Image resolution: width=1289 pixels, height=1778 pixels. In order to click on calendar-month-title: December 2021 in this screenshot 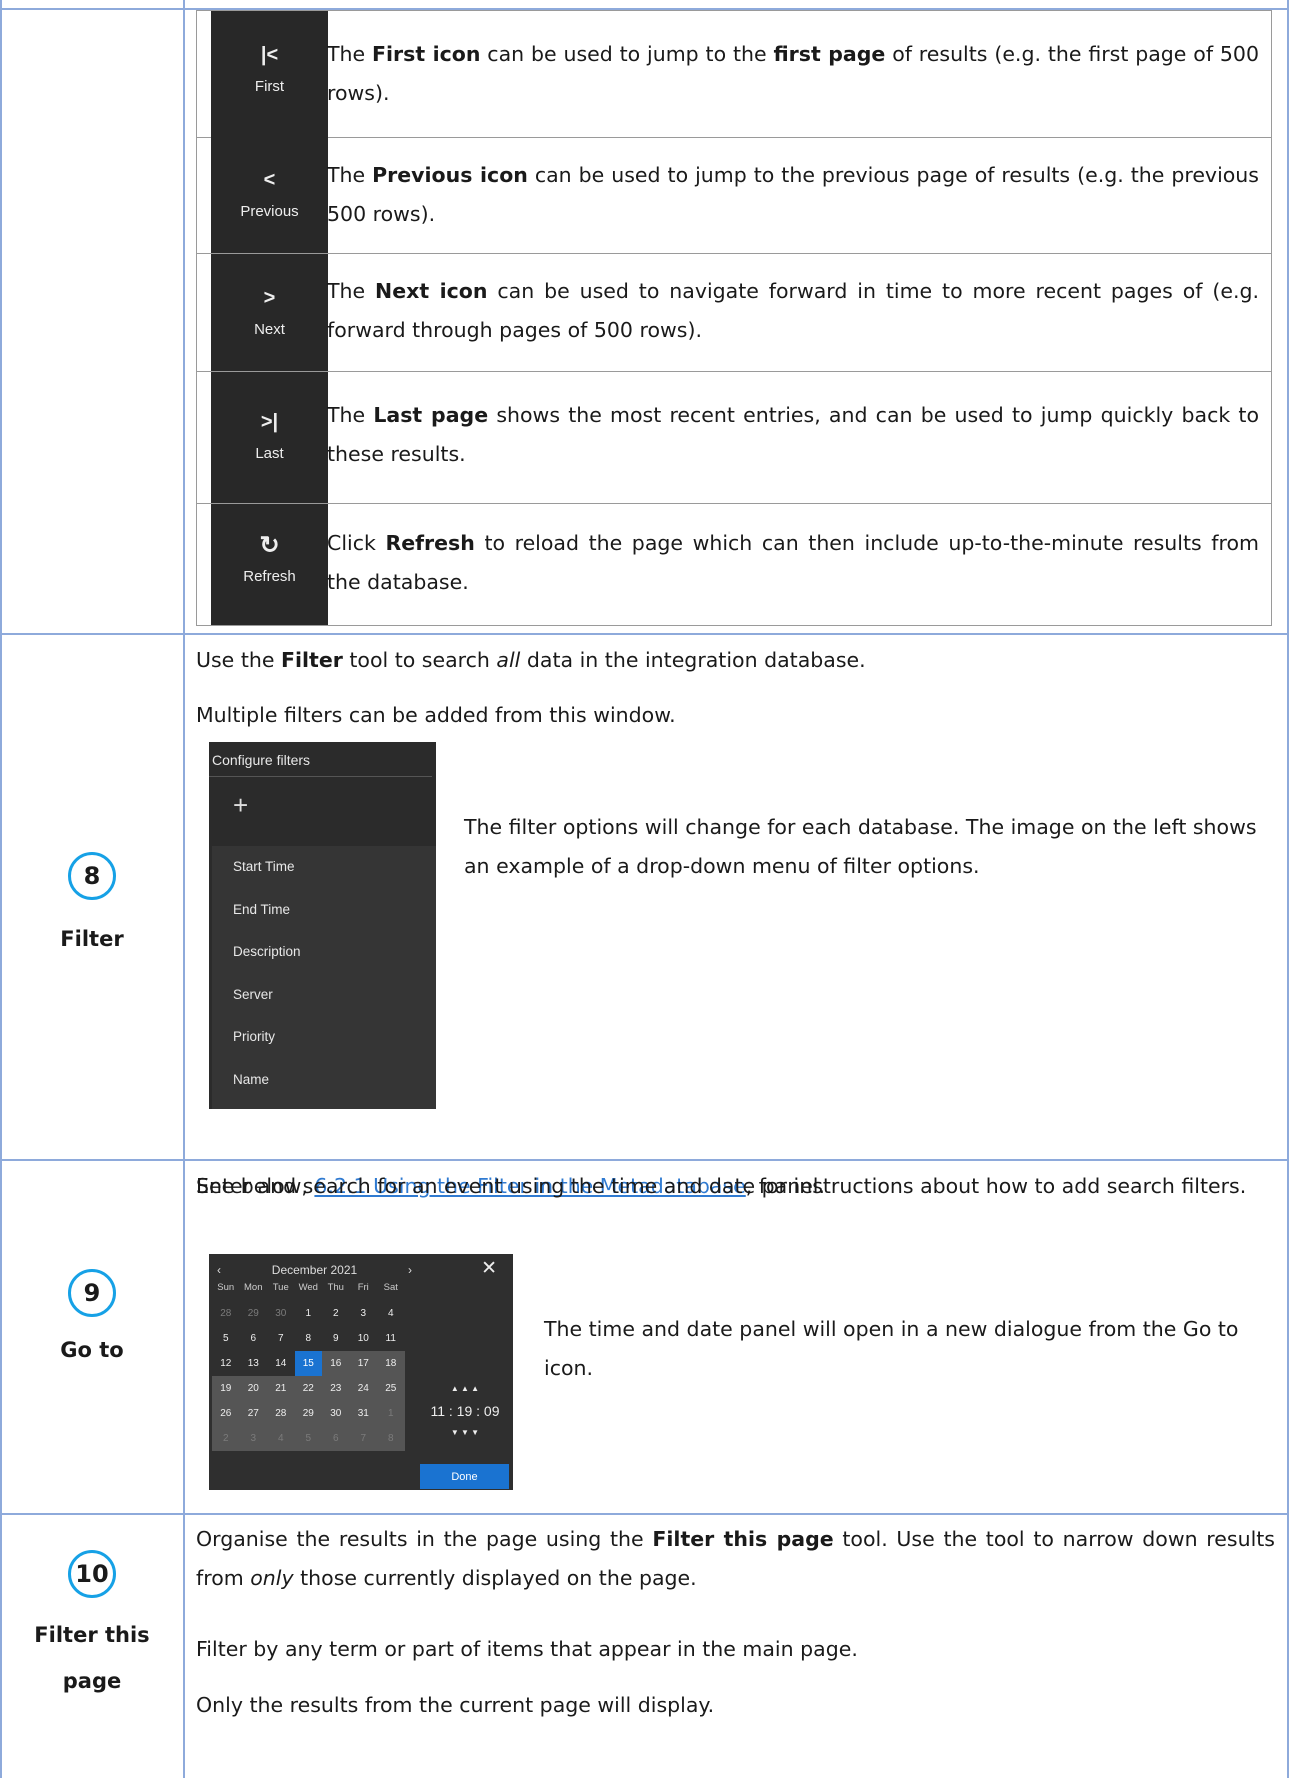, I will do `click(314, 1270)`.